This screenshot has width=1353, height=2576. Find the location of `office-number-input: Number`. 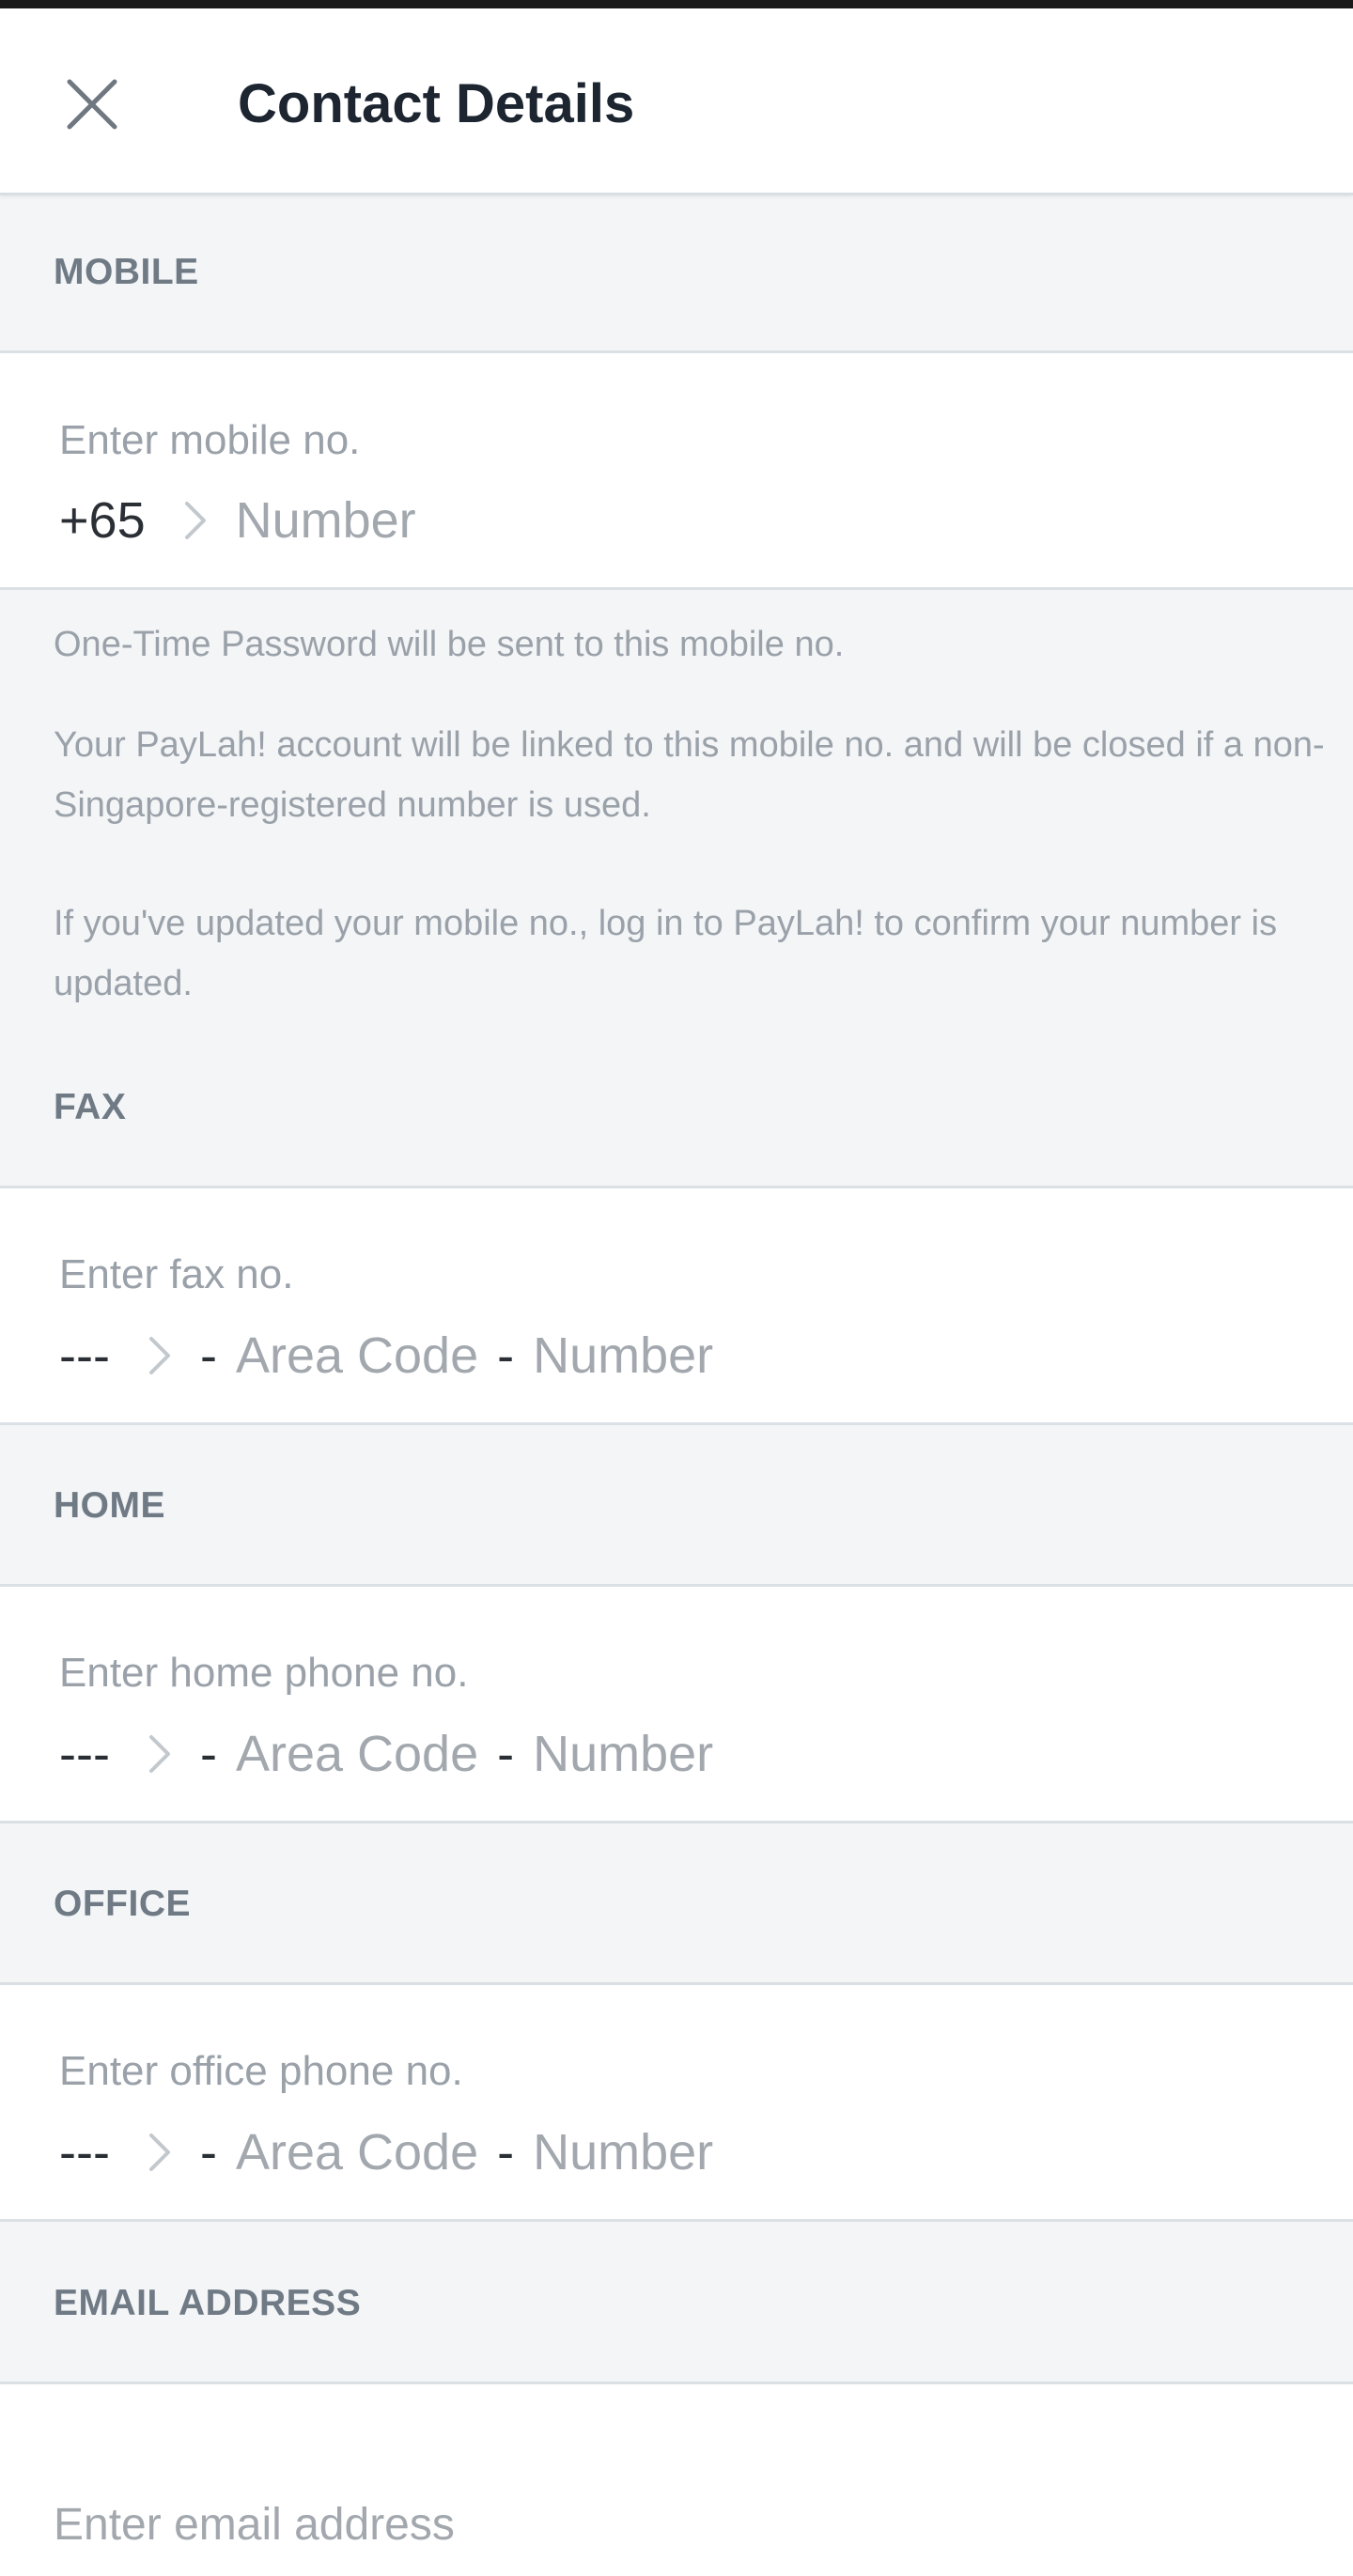

office-number-input: Number is located at coordinates (623, 2152).